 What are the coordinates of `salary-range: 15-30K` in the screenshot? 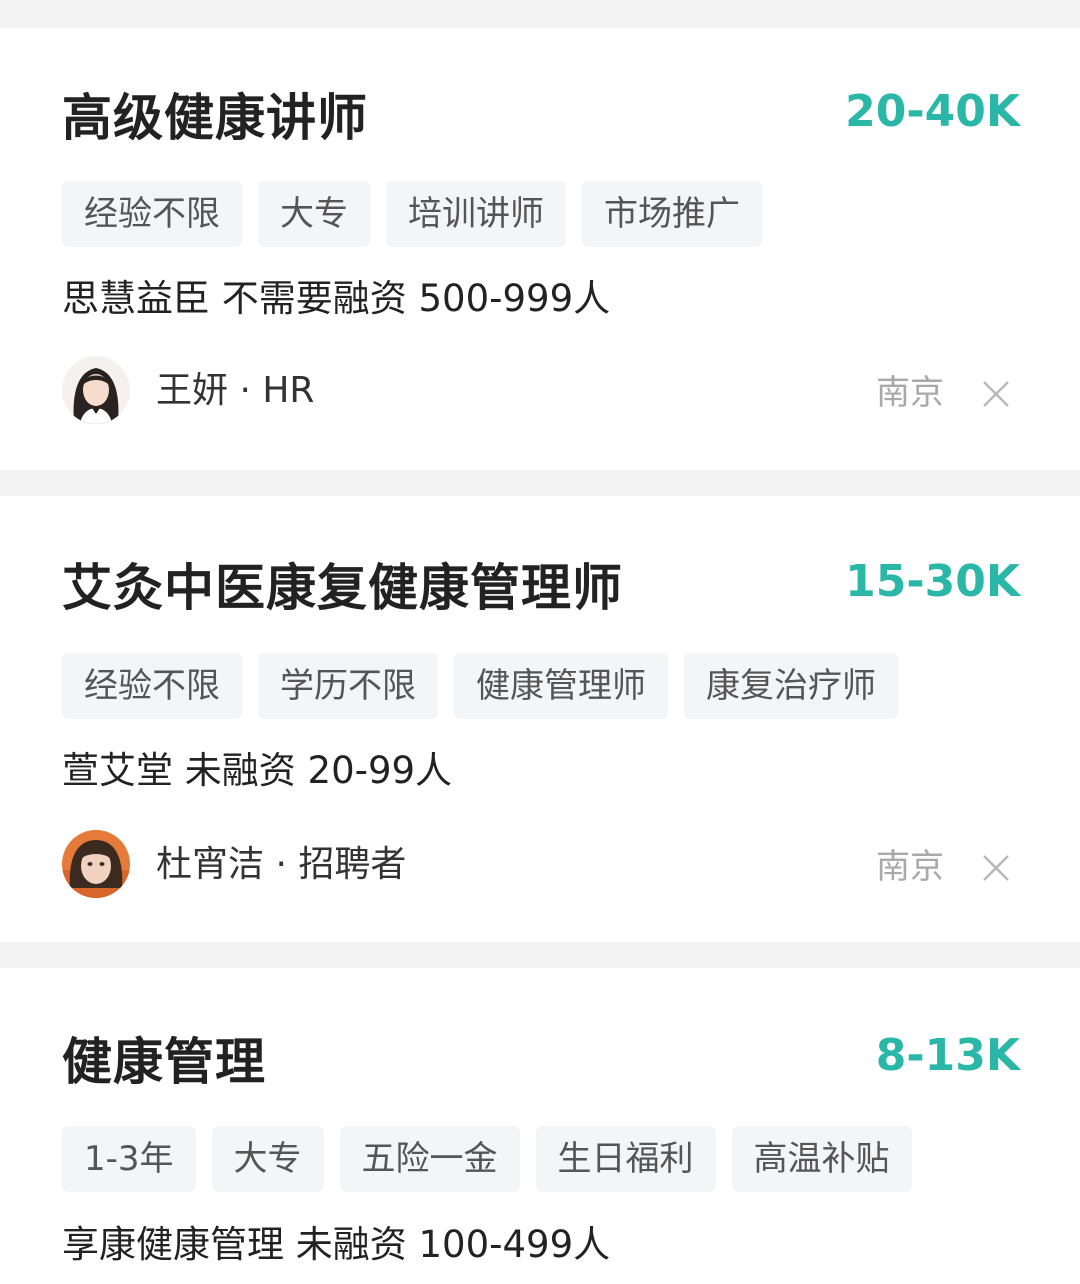 It's located at (932, 581).